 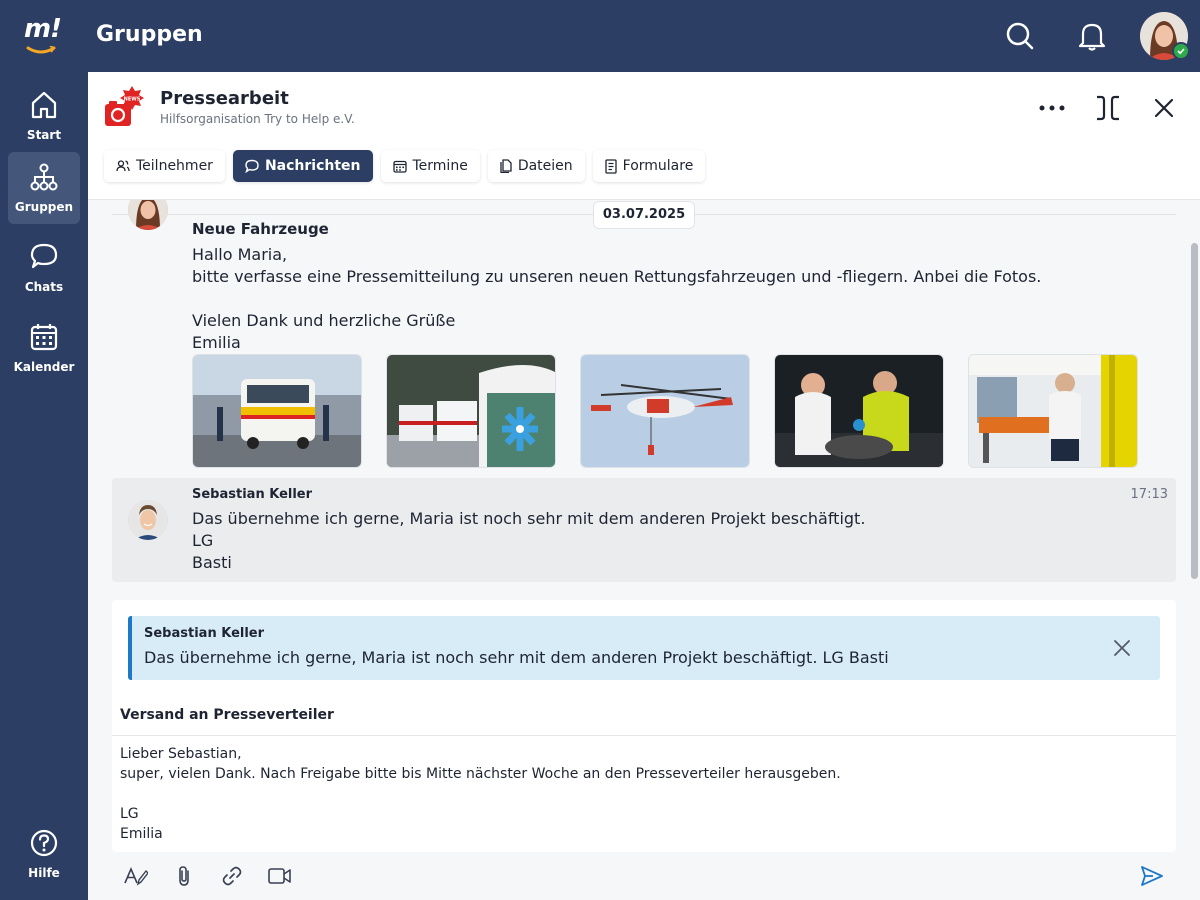 What do you see at coordinates (440, 166) in the screenshot?
I see `tab-label: Termine` at bounding box center [440, 166].